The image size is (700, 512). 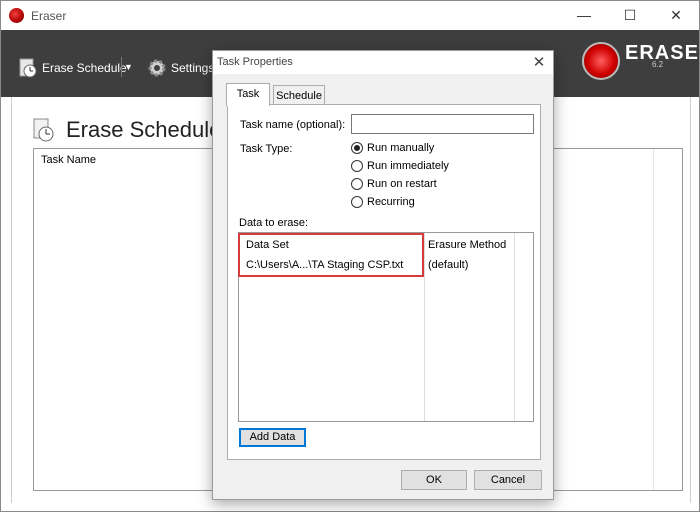 I want to click on radio-run-immediately: Run immediately, so click(x=400, y=166).